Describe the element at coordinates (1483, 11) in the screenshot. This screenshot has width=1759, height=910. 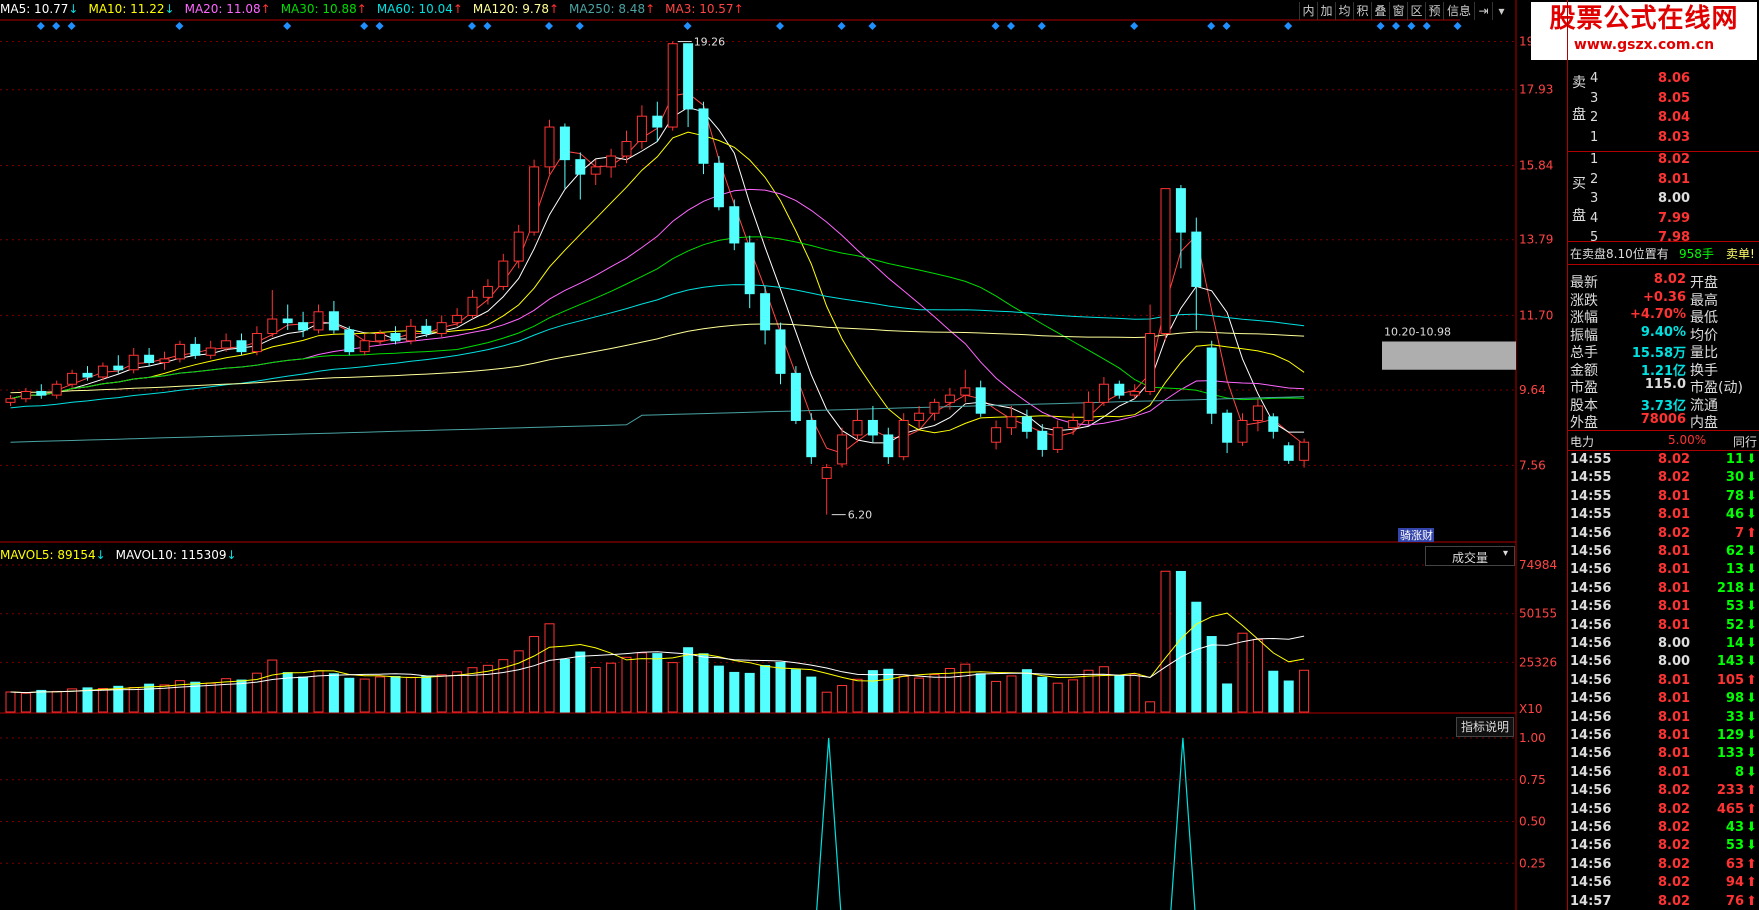
I see `toolbar-button: ⇥` at that location.